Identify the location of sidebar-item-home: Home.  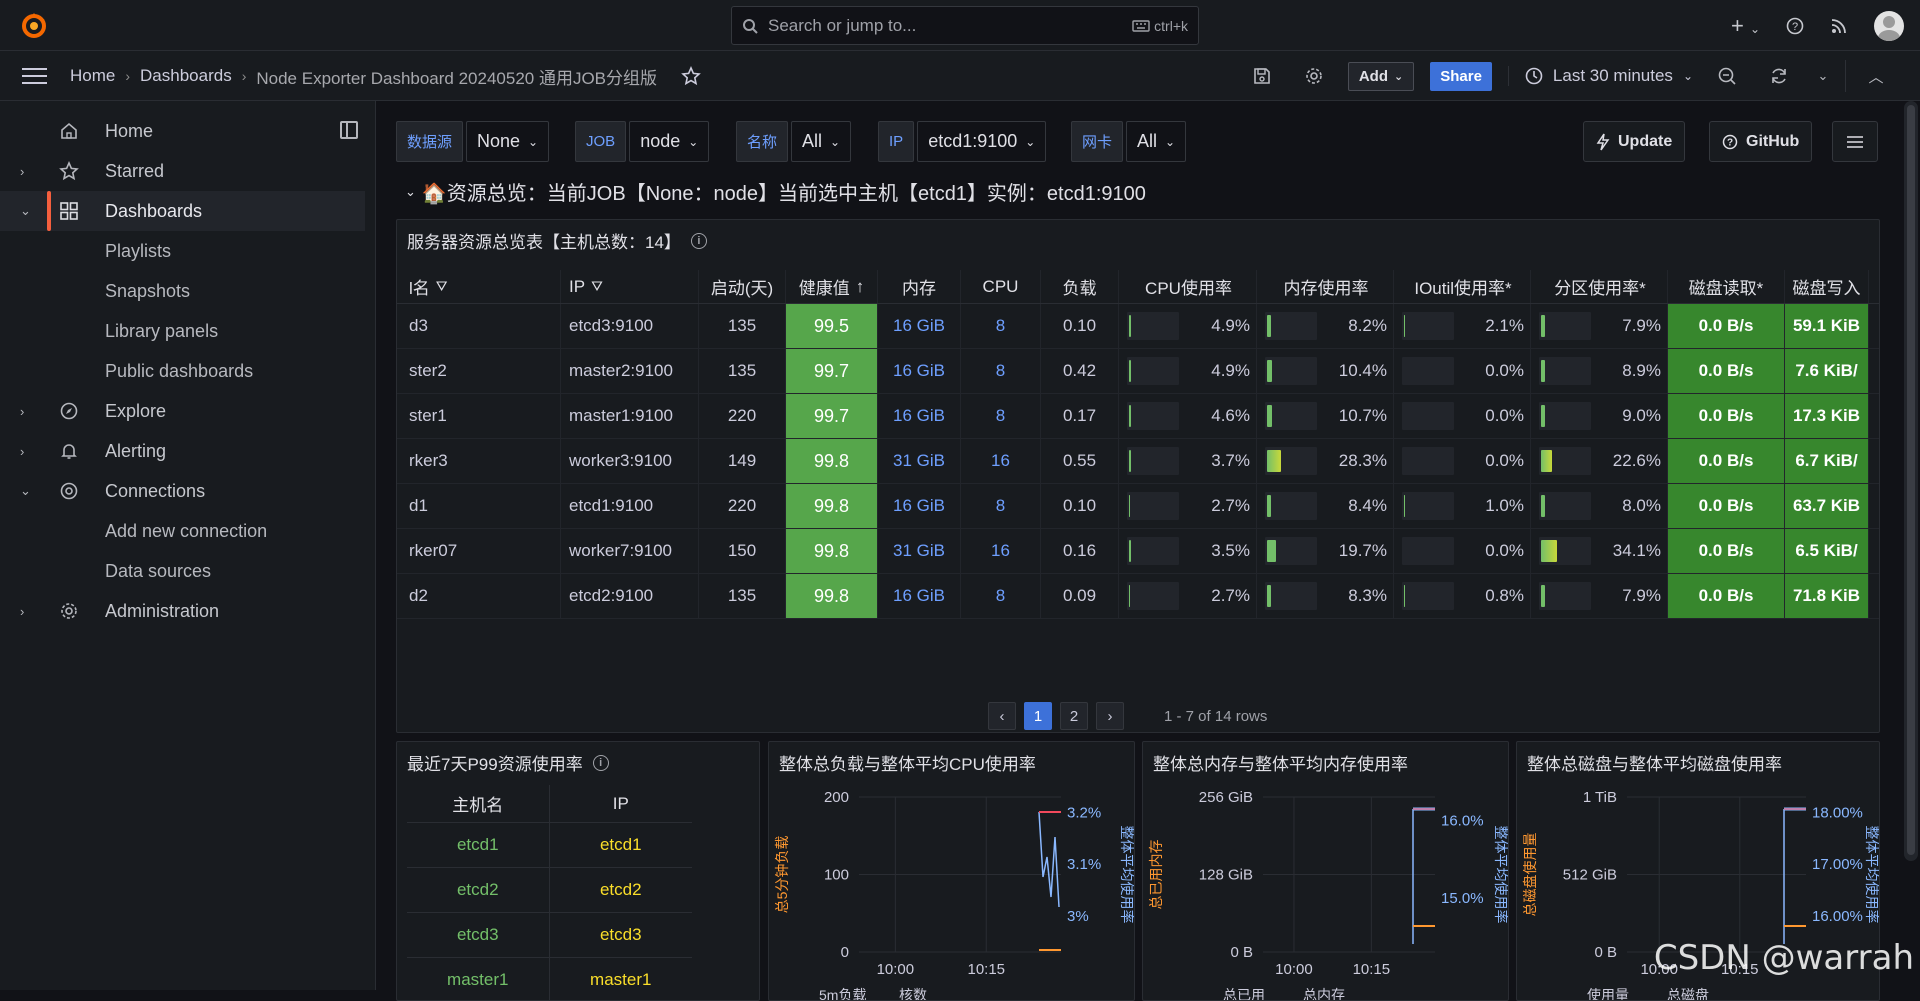
(188, 131).